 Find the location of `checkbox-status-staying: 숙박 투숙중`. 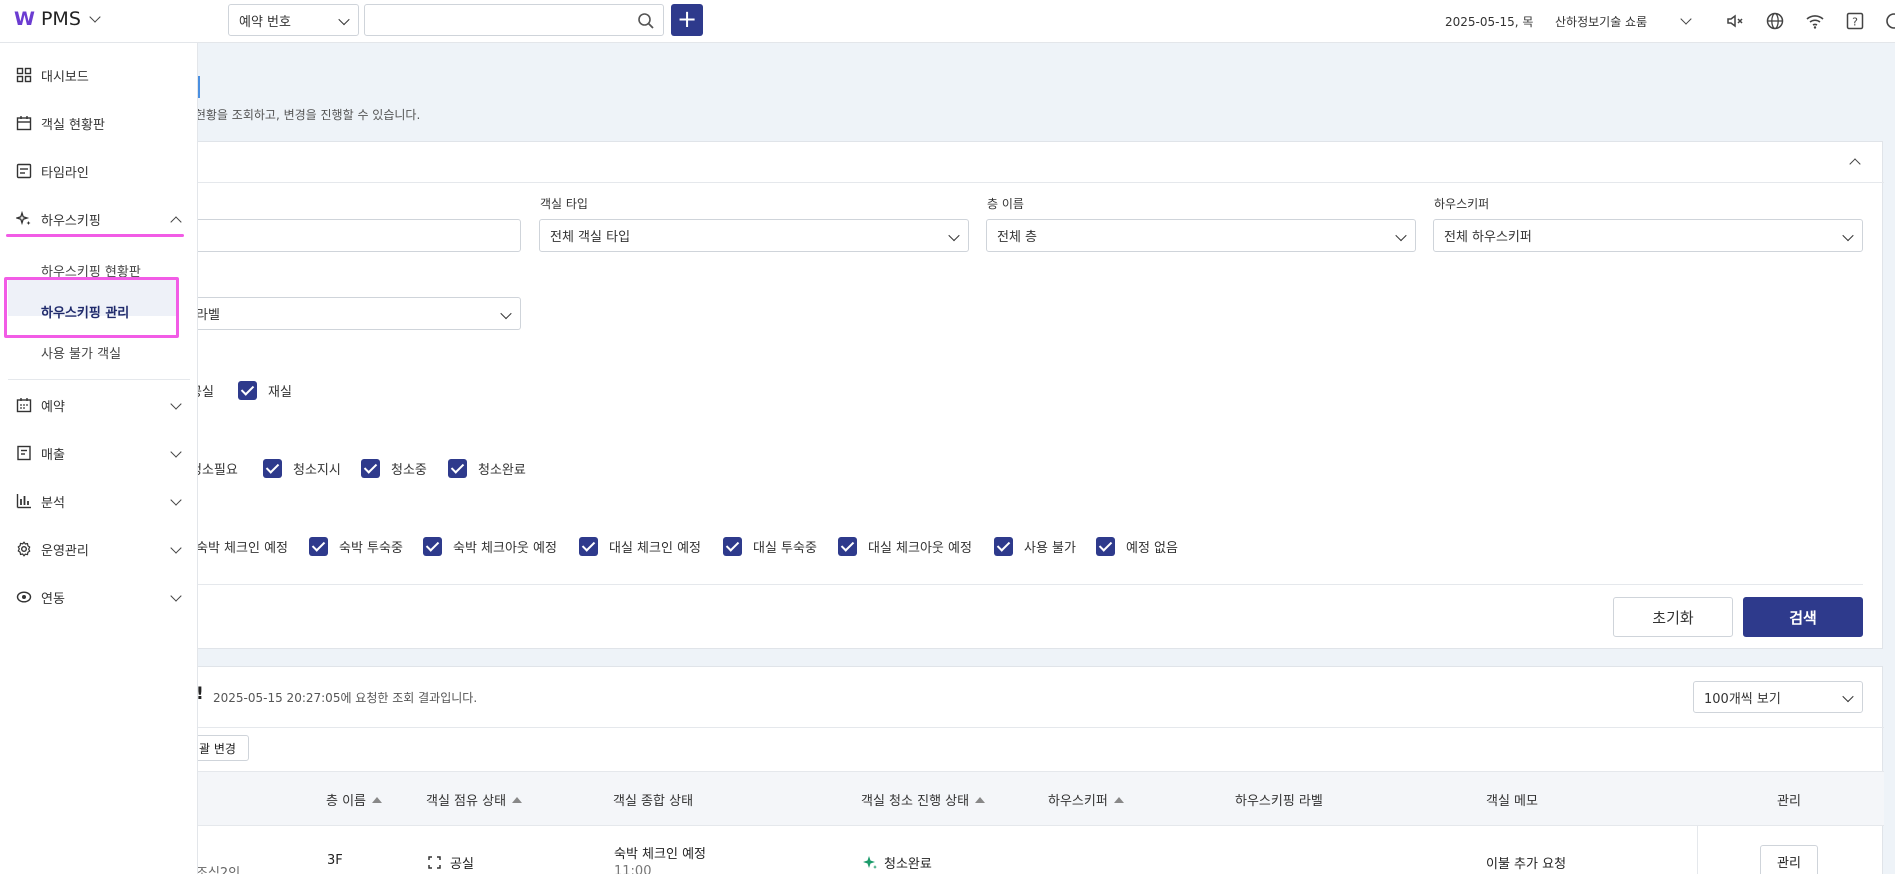

checkbox-status-staying: 숙박 투숙중 is located at coordinates (356, 546).